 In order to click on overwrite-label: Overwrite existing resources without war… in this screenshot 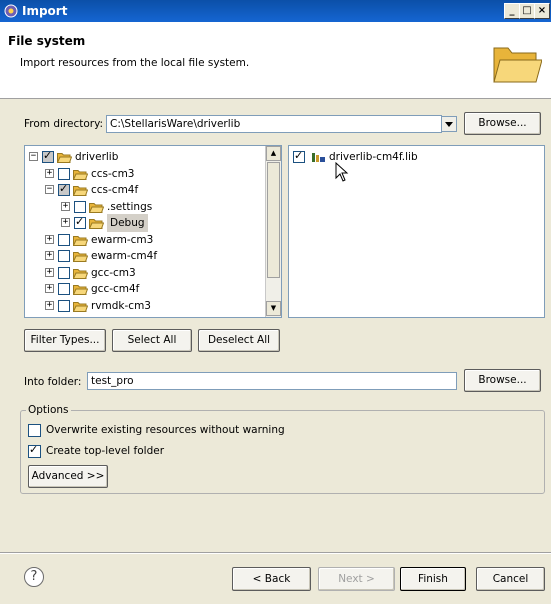, I will do `click(165, 430)`.